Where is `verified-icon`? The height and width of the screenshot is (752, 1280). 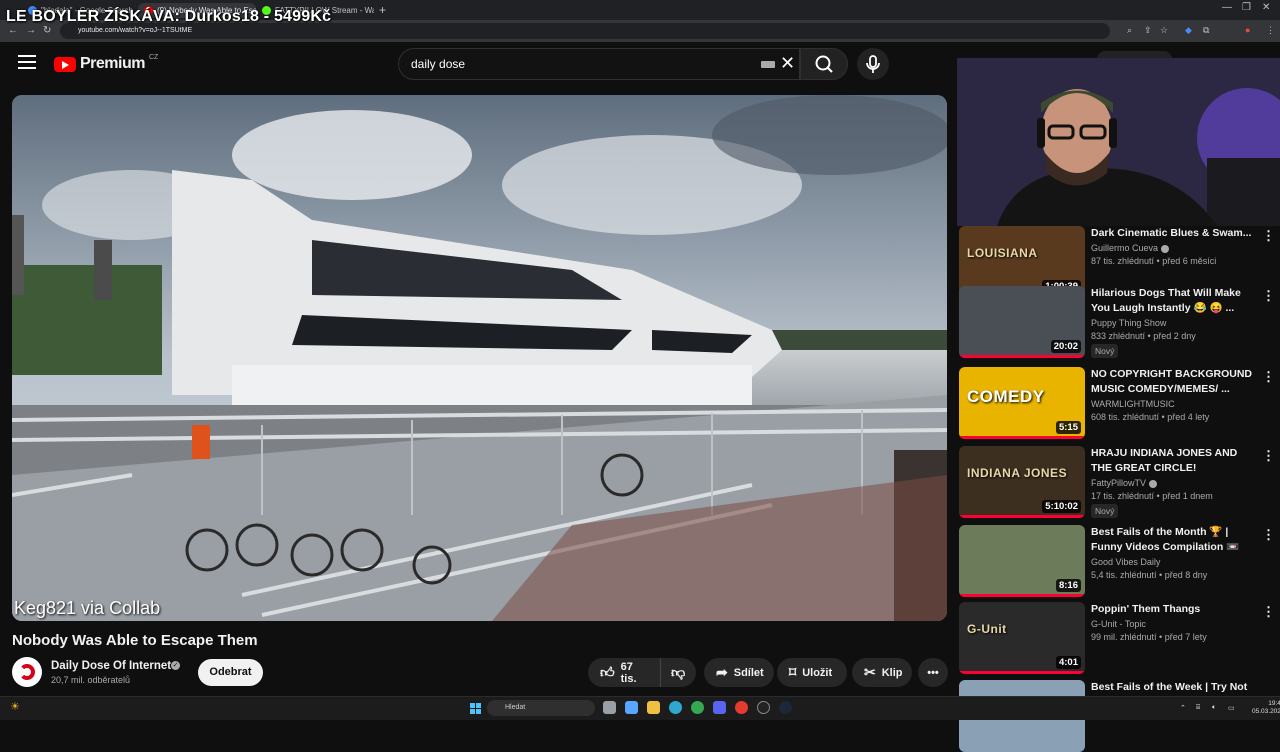 verified-icon is located at coordinates (1164, 248).